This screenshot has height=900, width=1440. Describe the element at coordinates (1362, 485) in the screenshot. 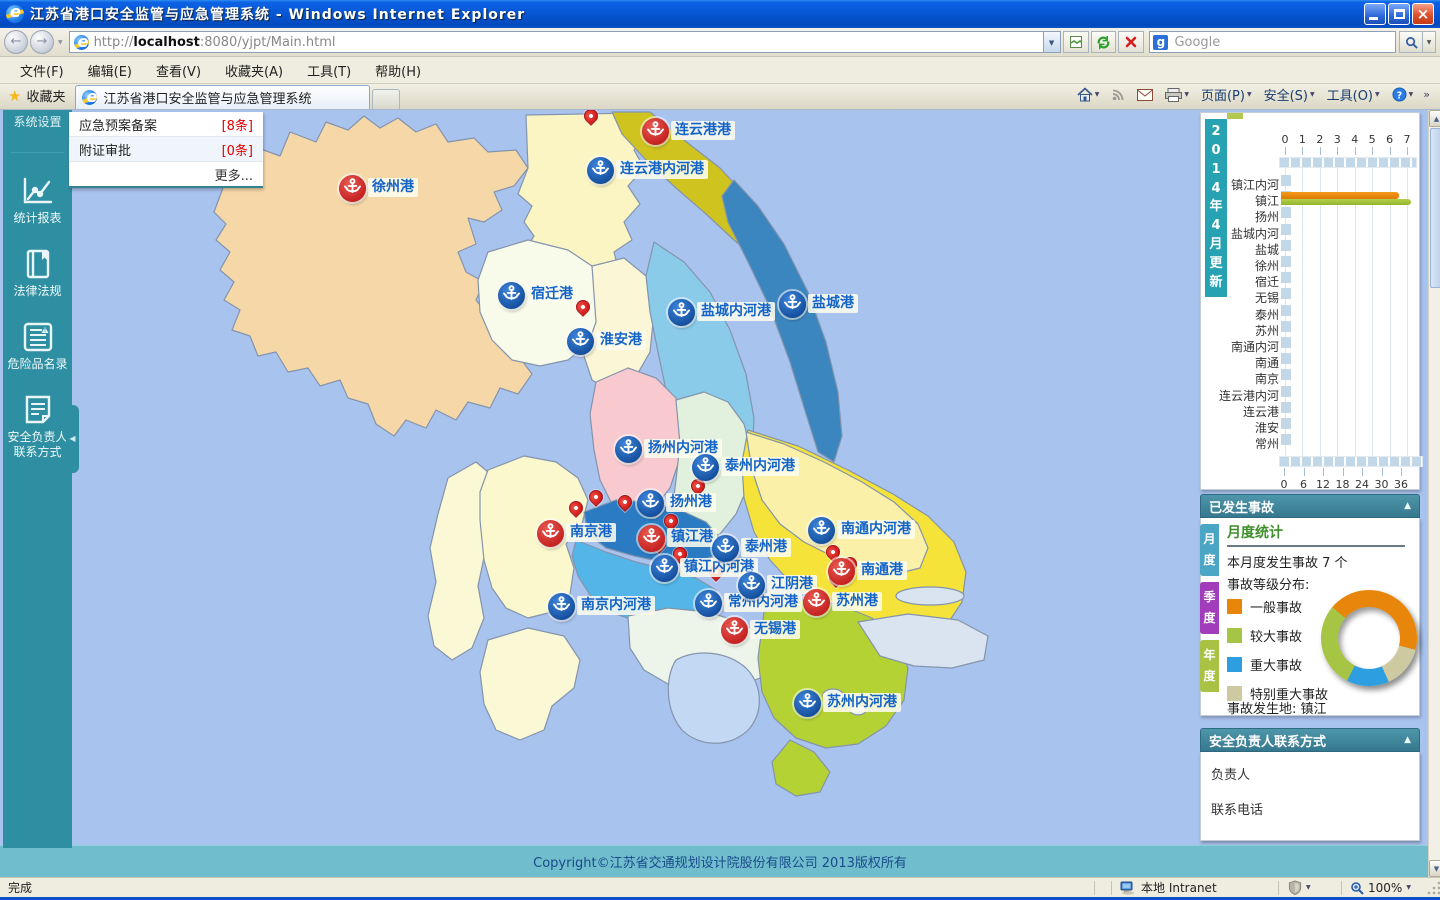

I see `bottom-axis-tick: 24` at that location.